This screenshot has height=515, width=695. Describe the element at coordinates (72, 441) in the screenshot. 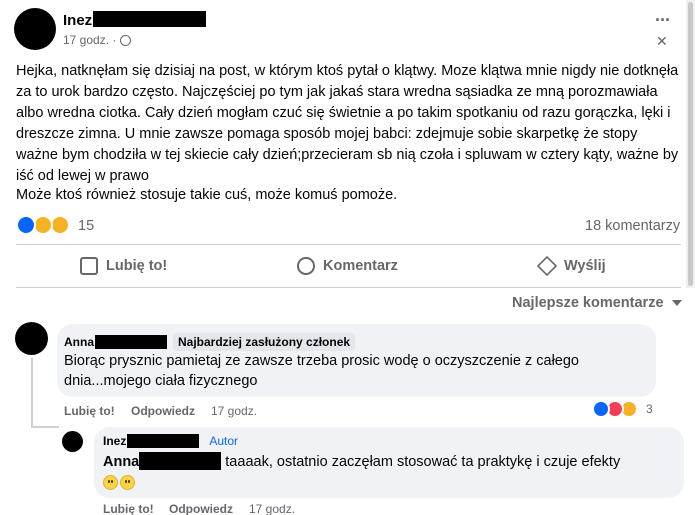

I see `reply-author-avatar` at that location.